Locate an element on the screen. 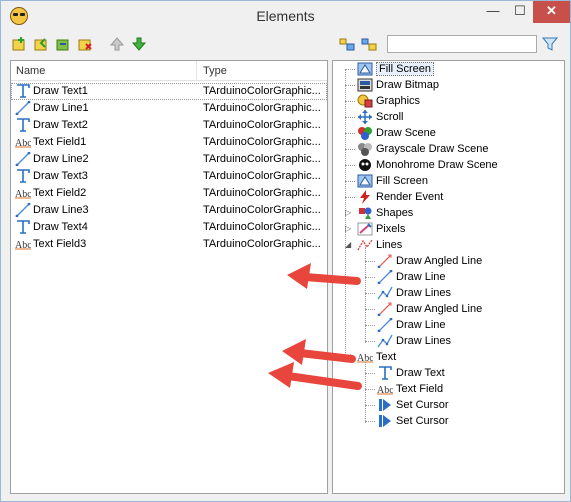  tree-item: Draw Scene is located at coordinates (396, 133).